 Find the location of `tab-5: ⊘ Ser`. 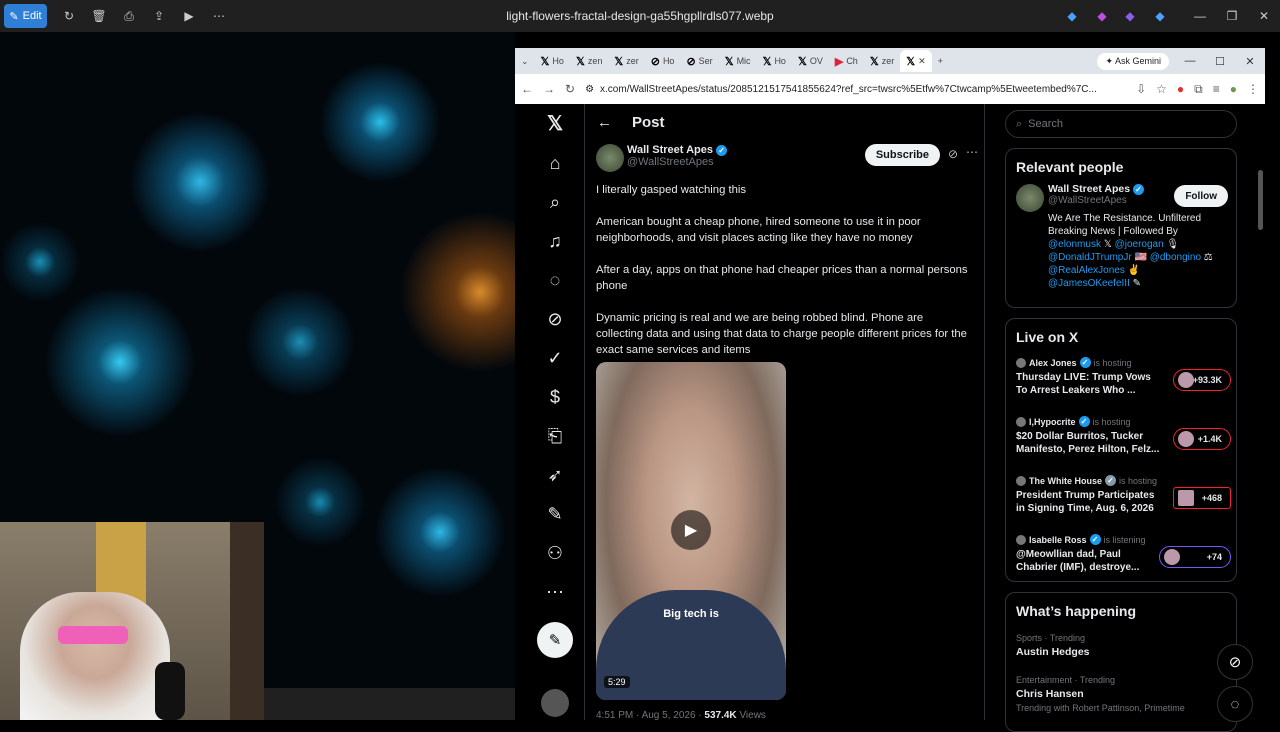

tab-5: ⊘ Ser is located at coordinates (699, 61).